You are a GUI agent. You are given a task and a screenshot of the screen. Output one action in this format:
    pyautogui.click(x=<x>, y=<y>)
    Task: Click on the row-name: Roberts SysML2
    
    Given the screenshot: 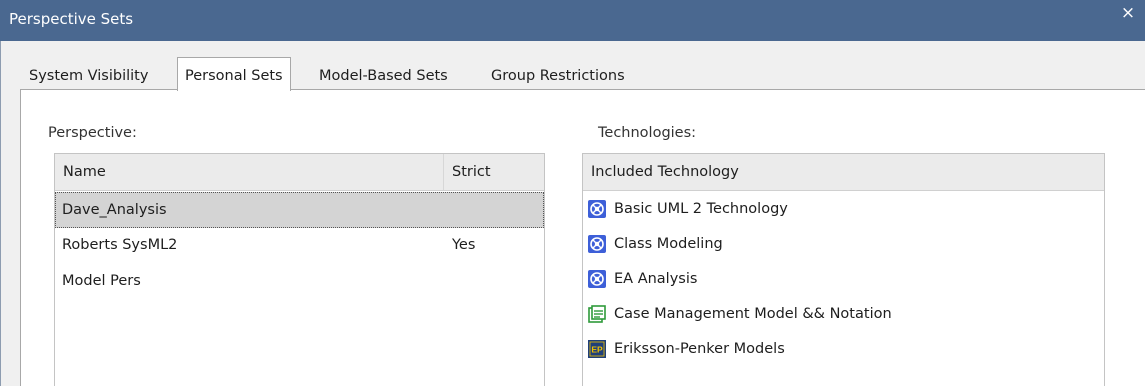 What is the action you would take?
    pyautogui.click(x=120, y=245)
    